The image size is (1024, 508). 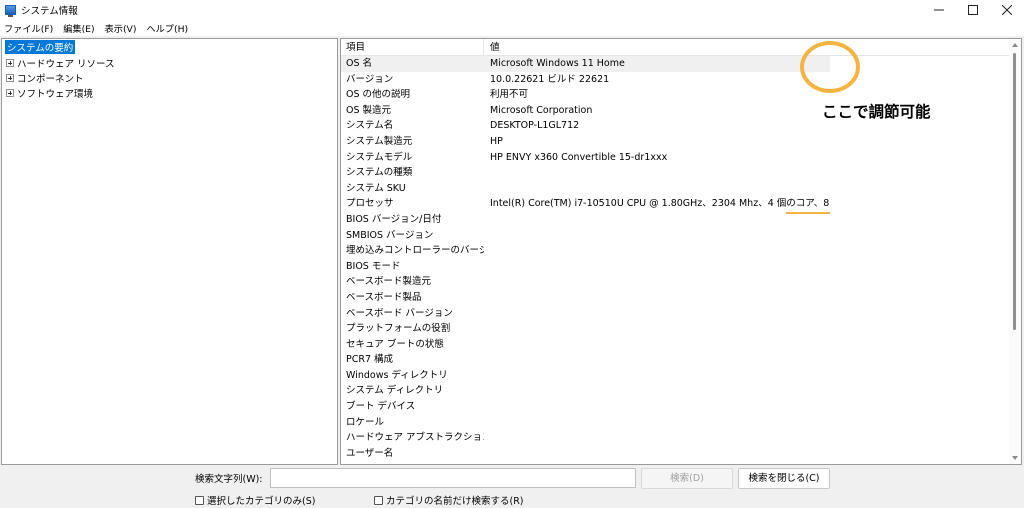 I want to click on table-row: SMBIOS バージョン, so click(x=675, y=236).